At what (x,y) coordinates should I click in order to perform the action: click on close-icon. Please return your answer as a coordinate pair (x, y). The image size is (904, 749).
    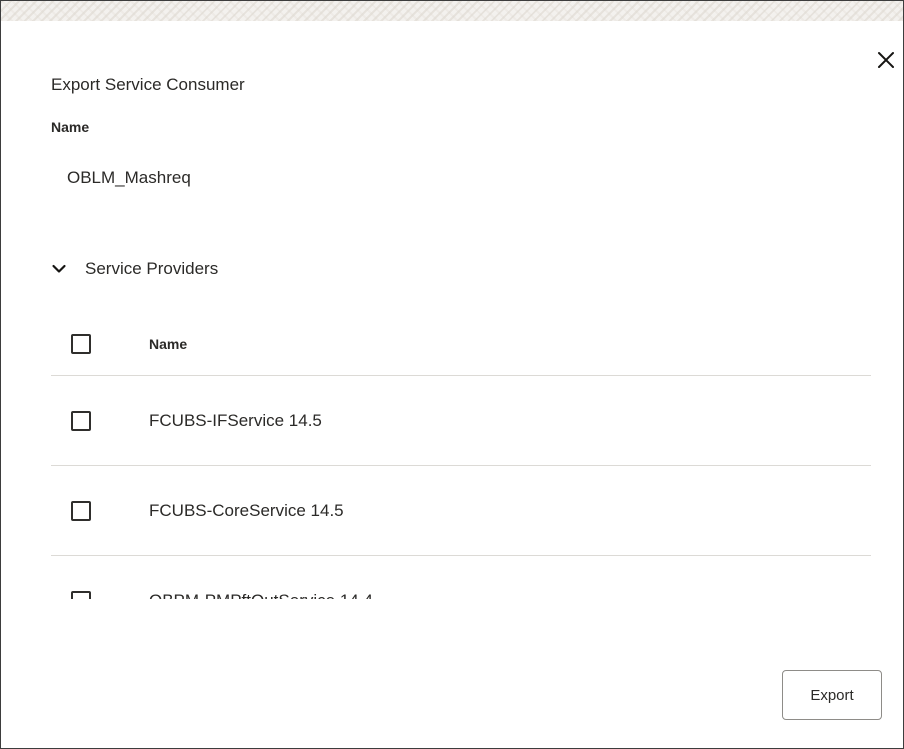
    Looking at the image, I should click on (886, 60).